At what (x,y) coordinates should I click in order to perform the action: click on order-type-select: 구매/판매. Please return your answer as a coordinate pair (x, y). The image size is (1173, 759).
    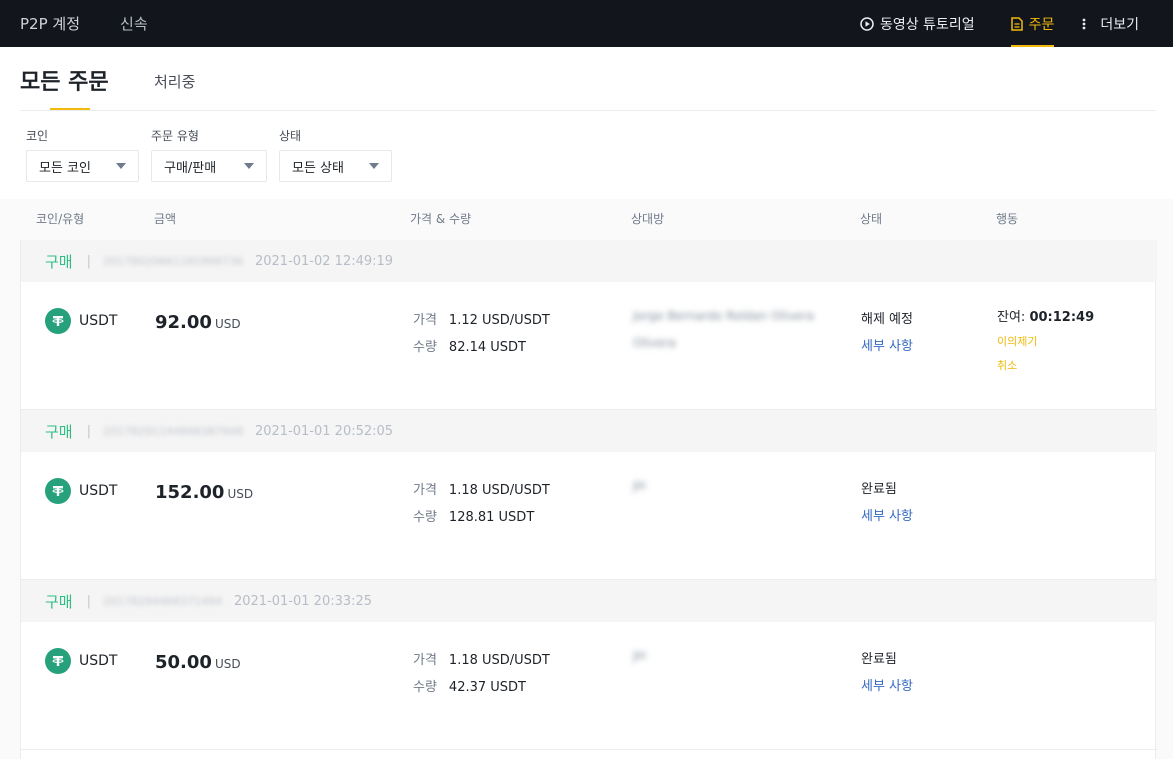
    Looking at the image, I should click on (209, 166).